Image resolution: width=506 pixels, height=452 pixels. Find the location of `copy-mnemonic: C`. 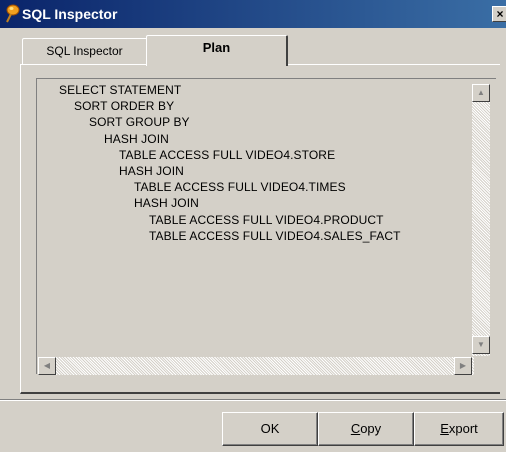

copy-mnemonic: C is located at coordinates (355, 428).